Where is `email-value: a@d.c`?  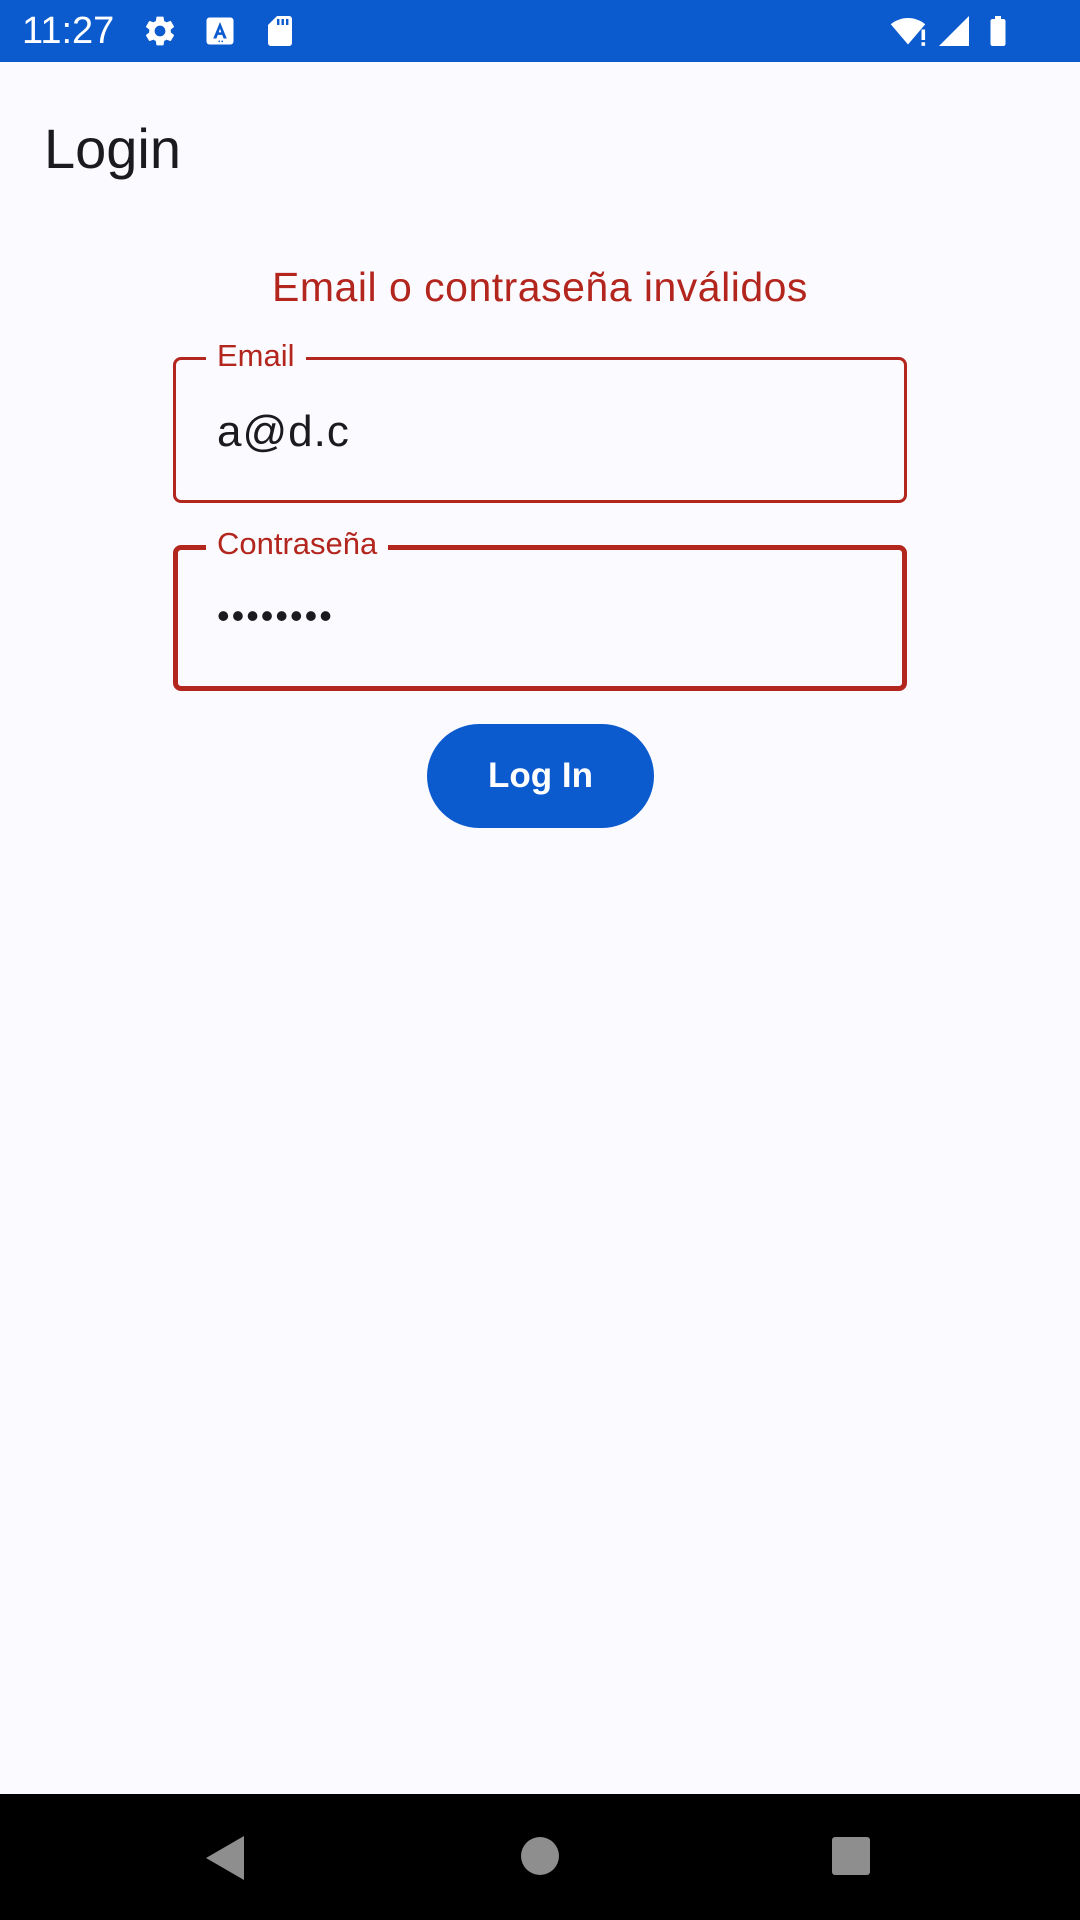 email-value: a@d.c is located at coordinates (283, 432).